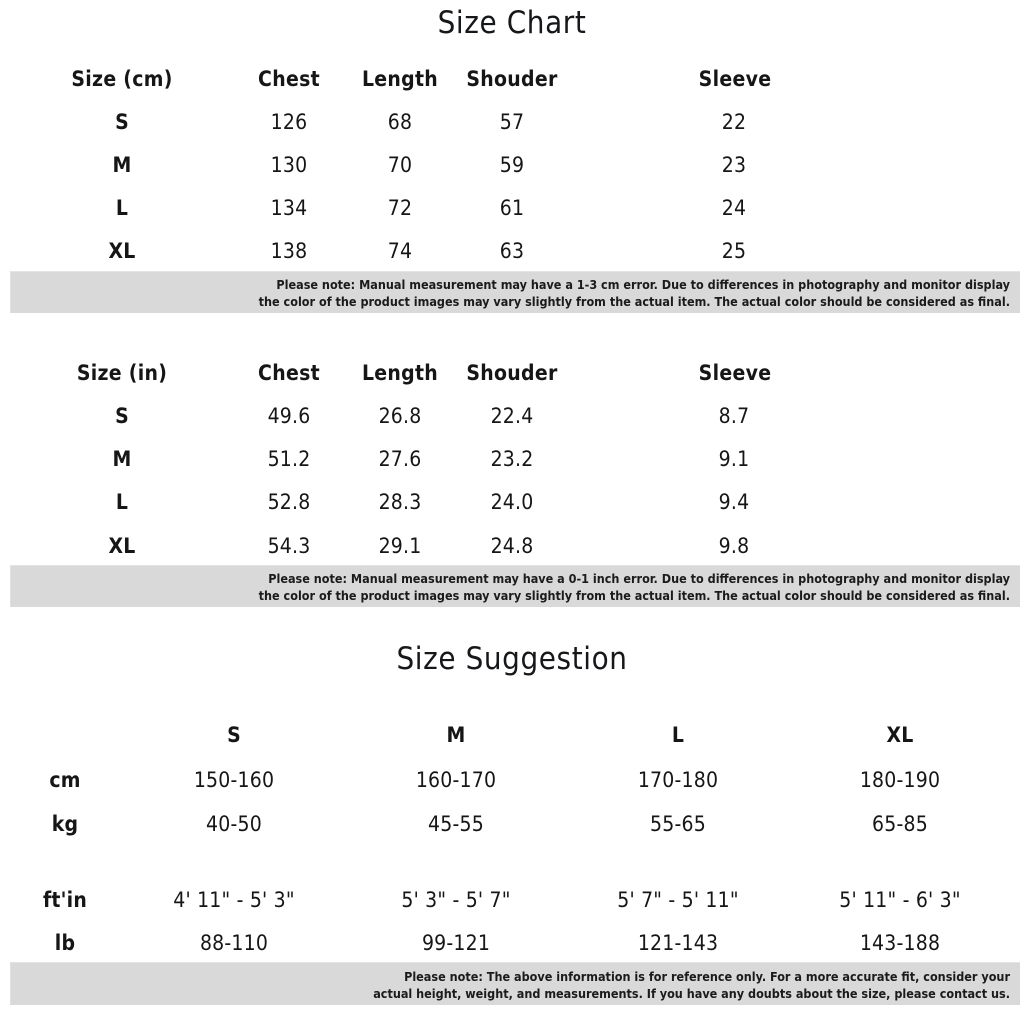 The height and width of the screenshot is (1015, 1024). I want to click on table-cell: 24, so click(734, 208).